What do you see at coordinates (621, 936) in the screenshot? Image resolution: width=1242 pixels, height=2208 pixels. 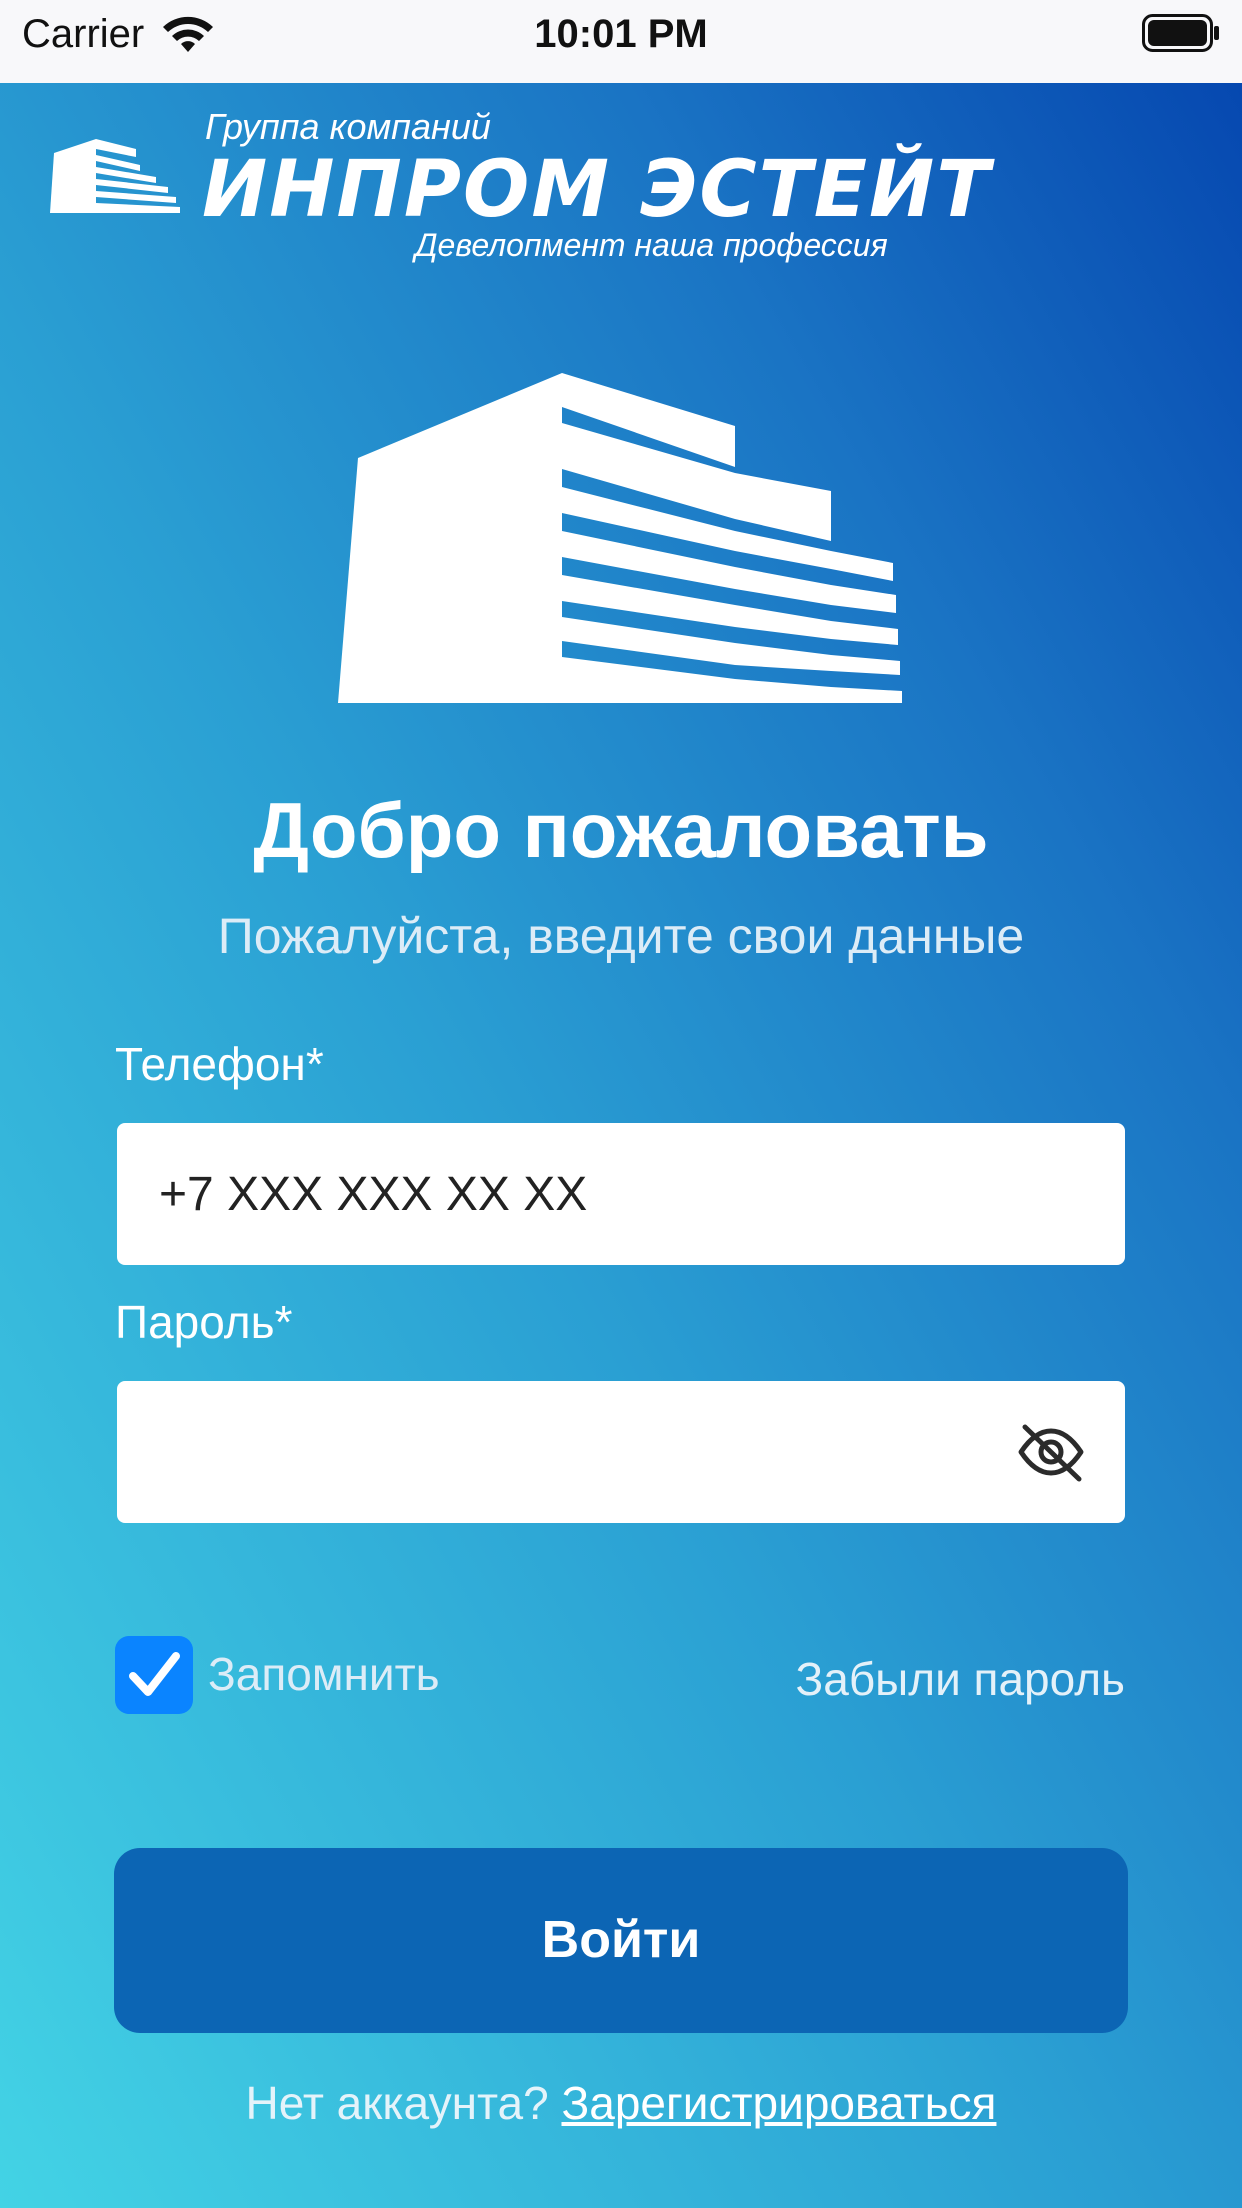 I see `welcome-subtitle: Пожалуйста, введите свои данные` at bounding box center [621, 936].